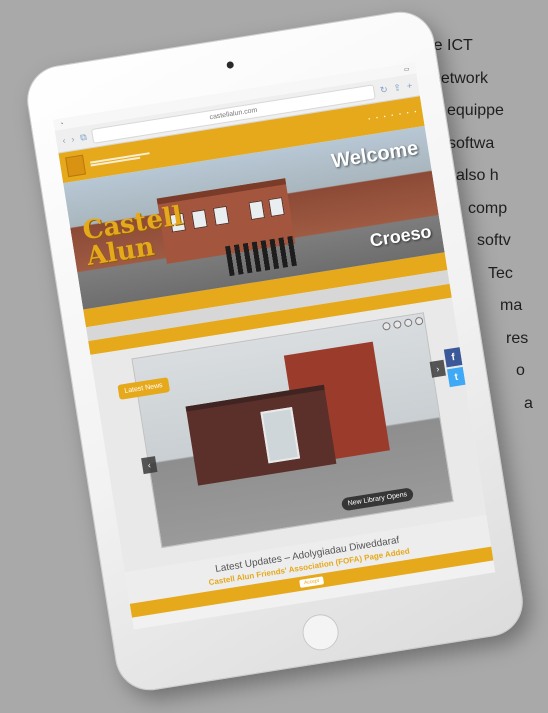 Image resolution: width=548 pixels, height=713 pixels. What do you see at coordinates (383, 90) in the screenshot?
I see `reload-icon: ↻` at bounding box center [383, 90].